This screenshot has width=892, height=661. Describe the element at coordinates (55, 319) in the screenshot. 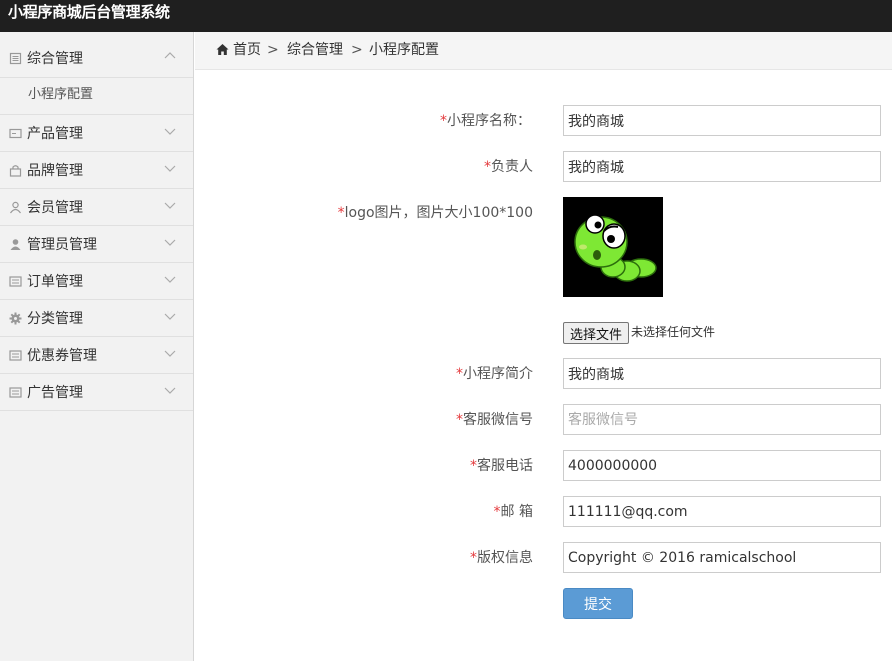

I see `sidebar-item-label: 分类管理` at that location.